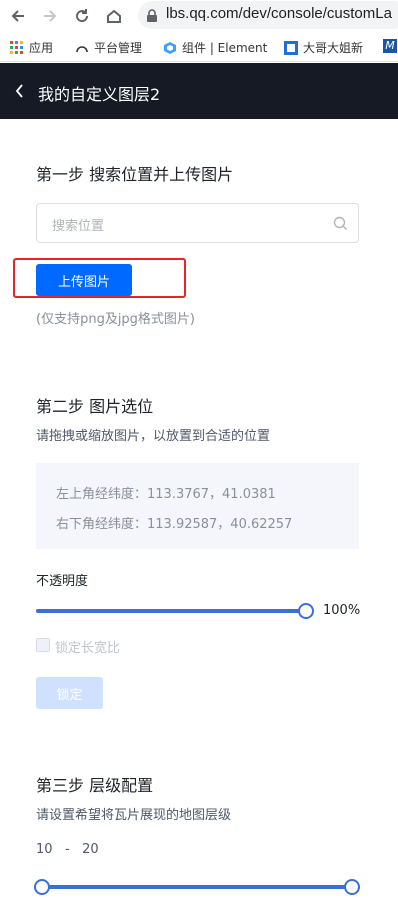 The width and height of the screenshot is (398, 901). Describe the element at coordinates (19, 93) in the screenshot. I see `chevron-left-icon` at that location.